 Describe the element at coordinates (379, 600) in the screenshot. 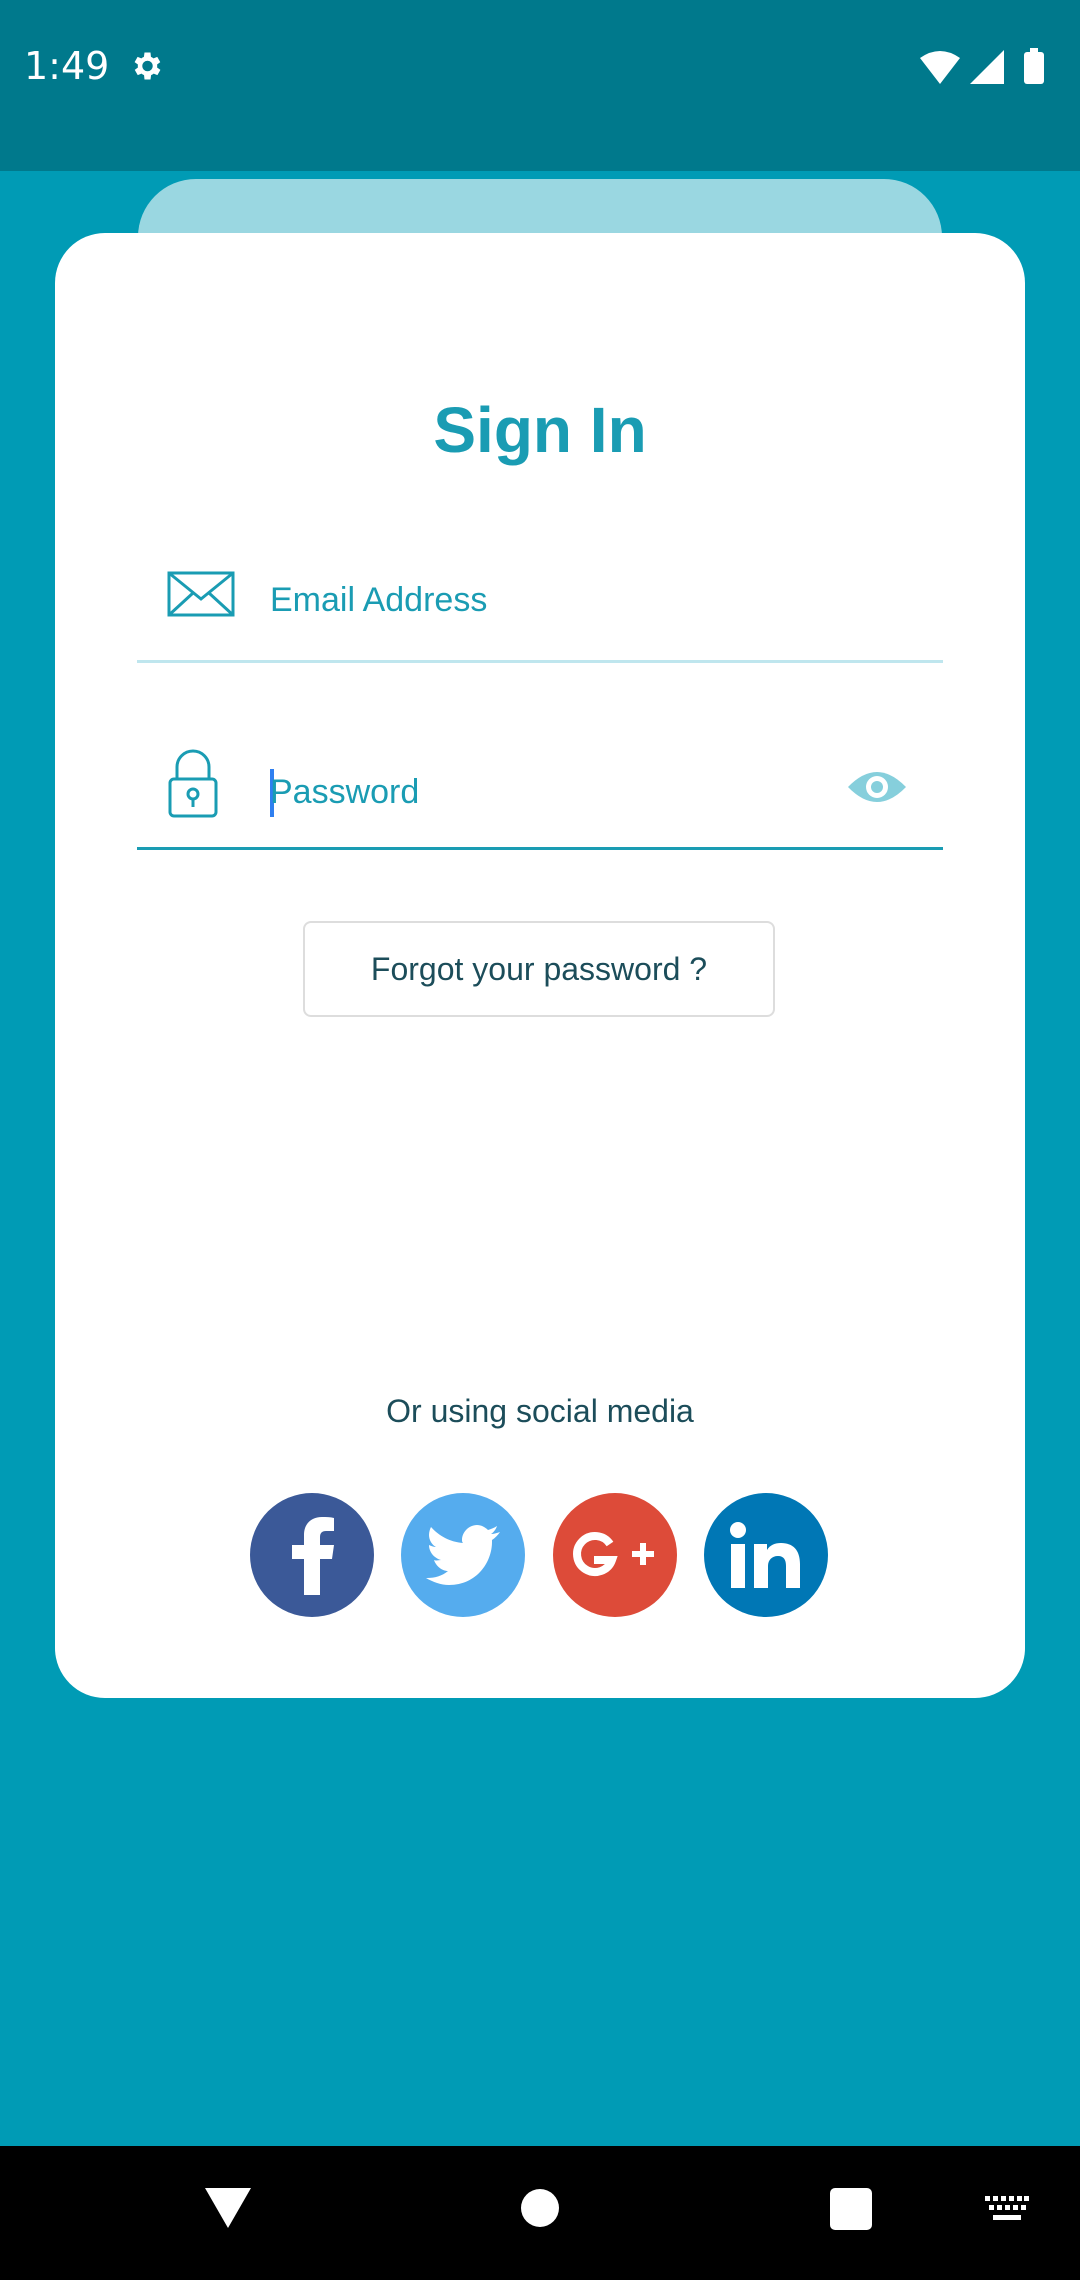

I see `email-placeholder: Email Address` at that location.